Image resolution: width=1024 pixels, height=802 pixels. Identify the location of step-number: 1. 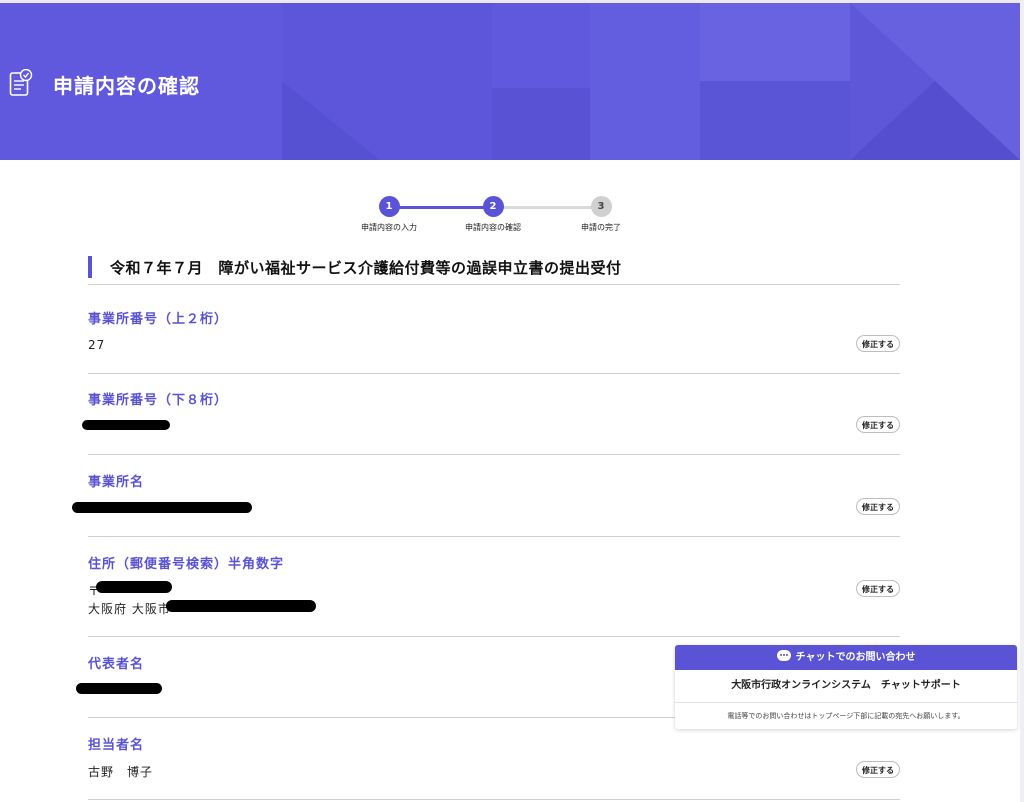
(389, 206).